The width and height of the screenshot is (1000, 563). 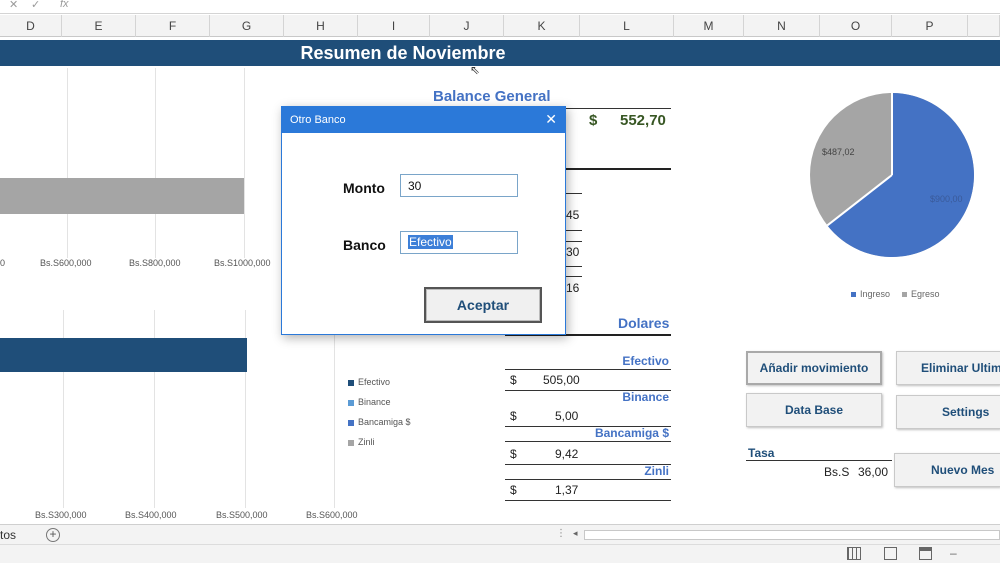 I want to click on dolares-value-efectivo: 505,00, so click(x=561, y=380).